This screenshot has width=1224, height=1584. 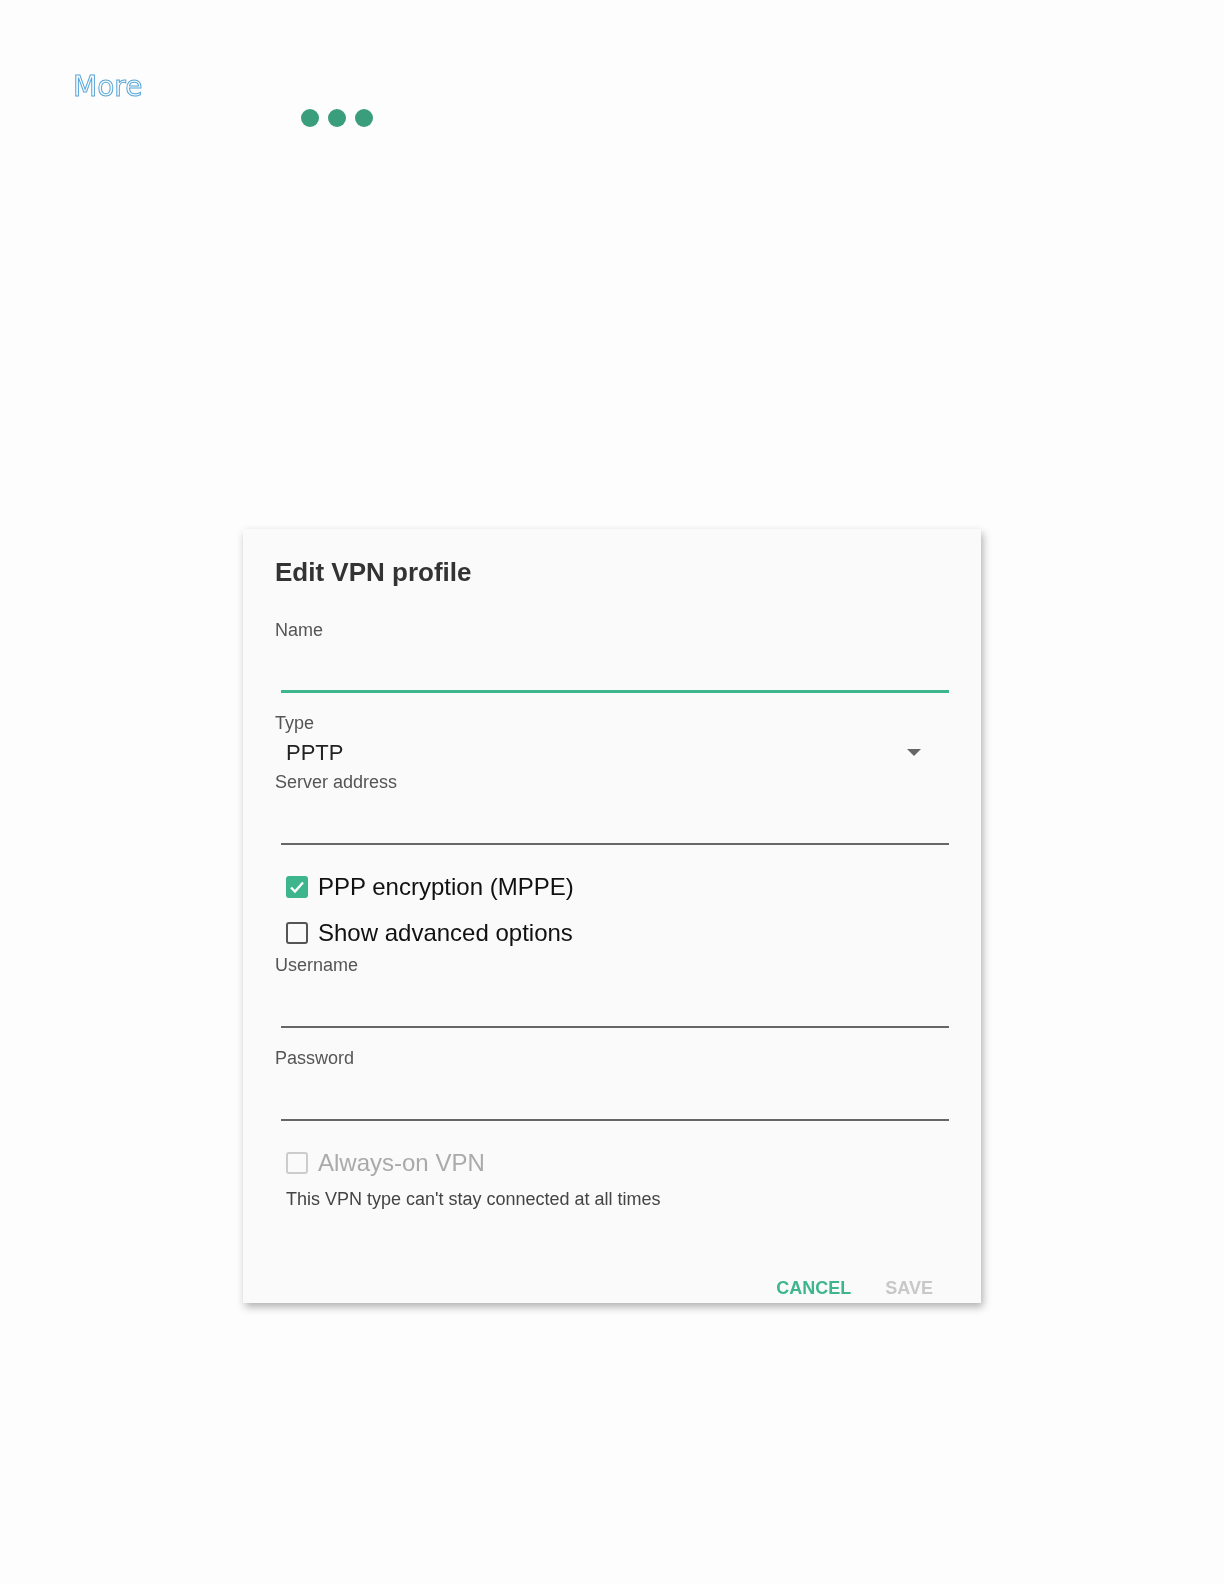 I want to click on helper-text: This VPN type can't stay connected at all times, so click(x=473, y=1199).